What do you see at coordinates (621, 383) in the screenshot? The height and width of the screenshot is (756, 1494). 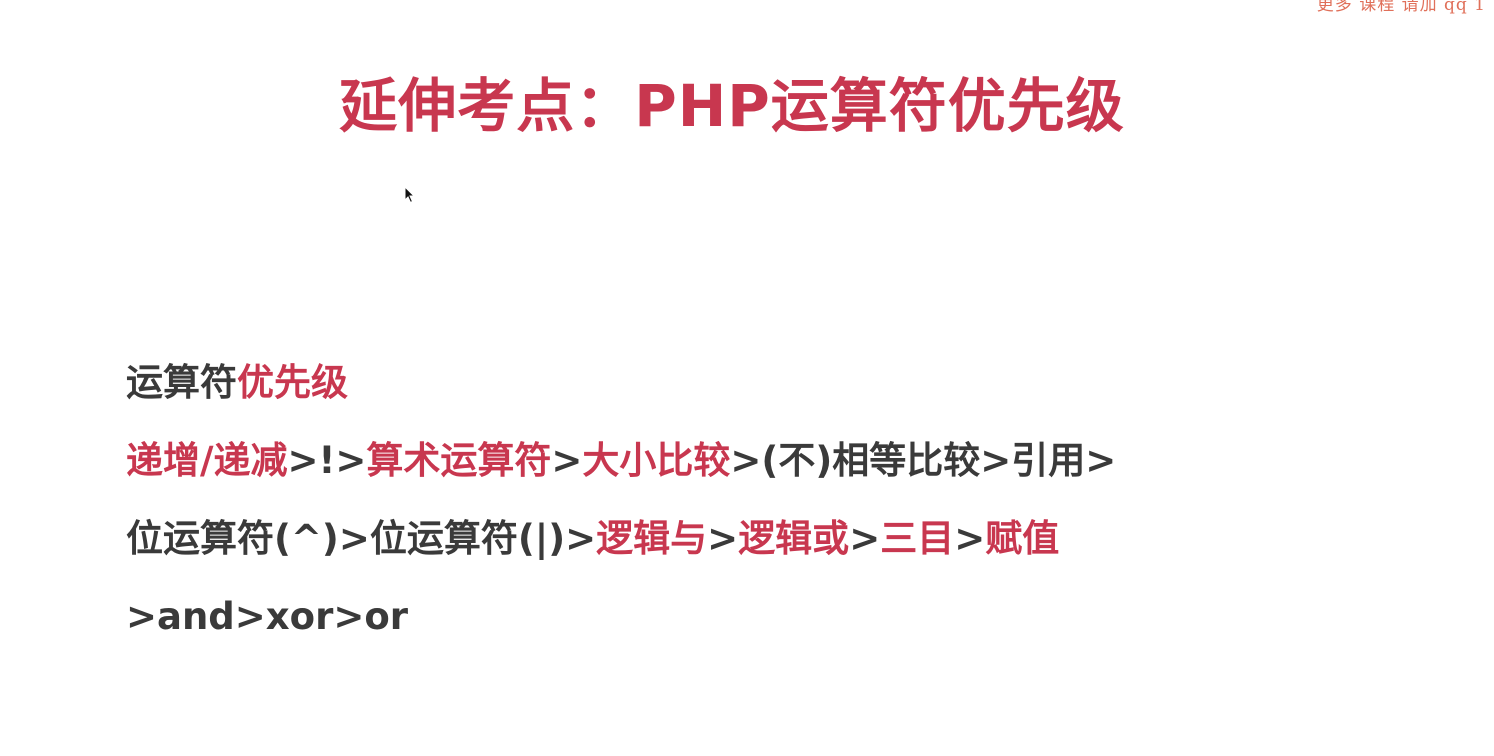 I see `section-heading: 运算符优先级` at bounding box center [621, 383].